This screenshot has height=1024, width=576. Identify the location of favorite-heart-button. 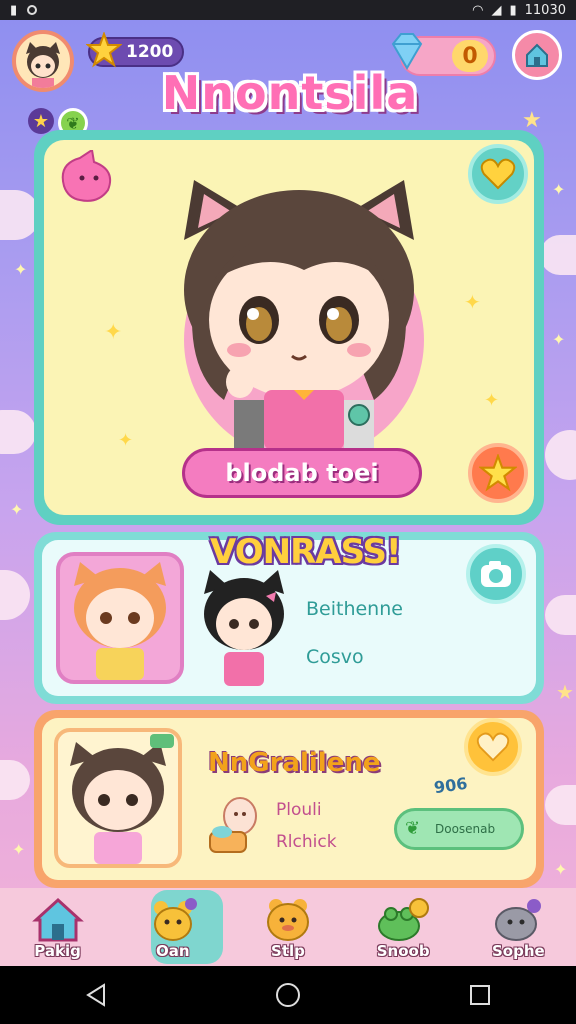
(498, 174).